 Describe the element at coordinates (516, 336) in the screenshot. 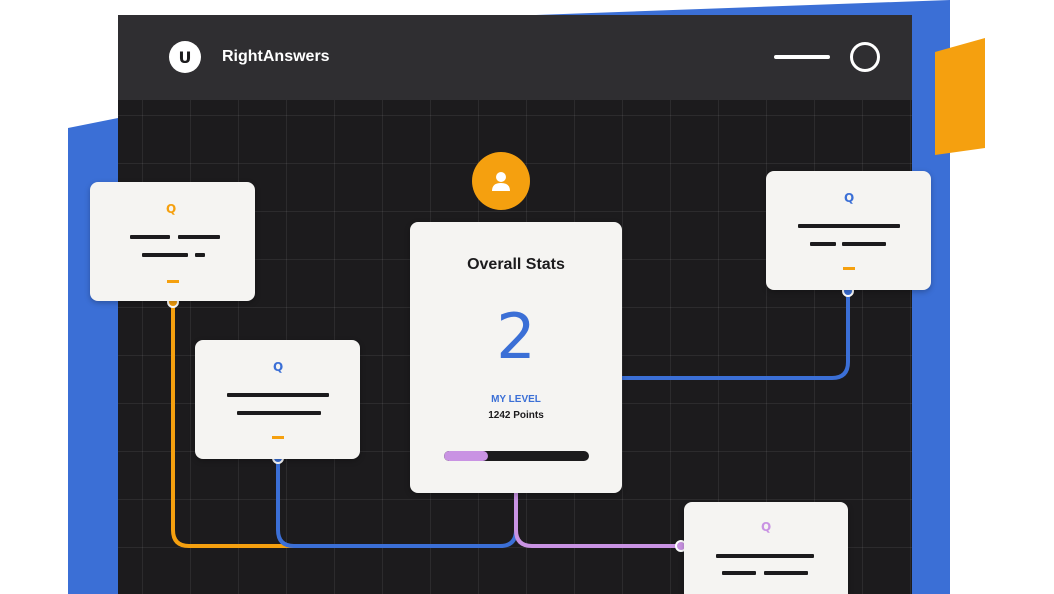

I see `level-number: 2` at that location.